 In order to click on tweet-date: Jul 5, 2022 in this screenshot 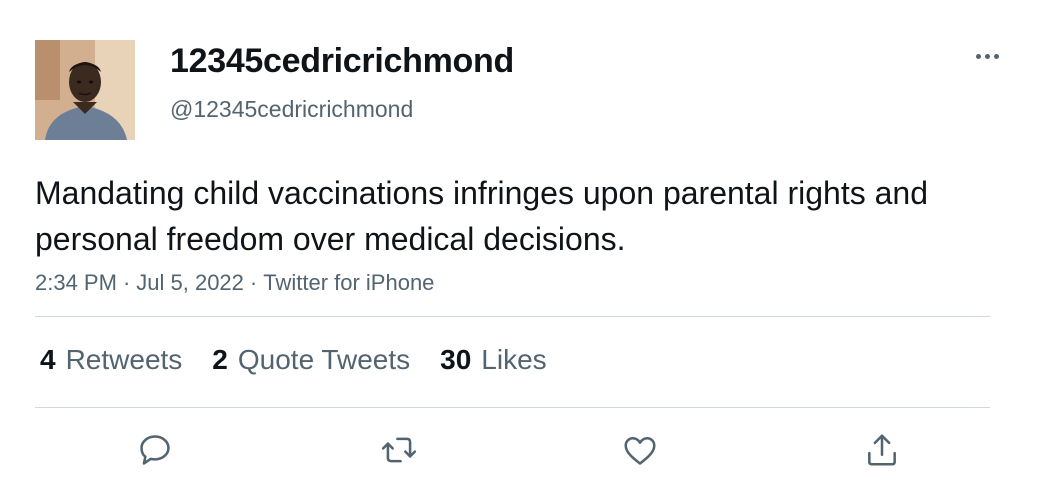, I will do `click(190, 282)`.